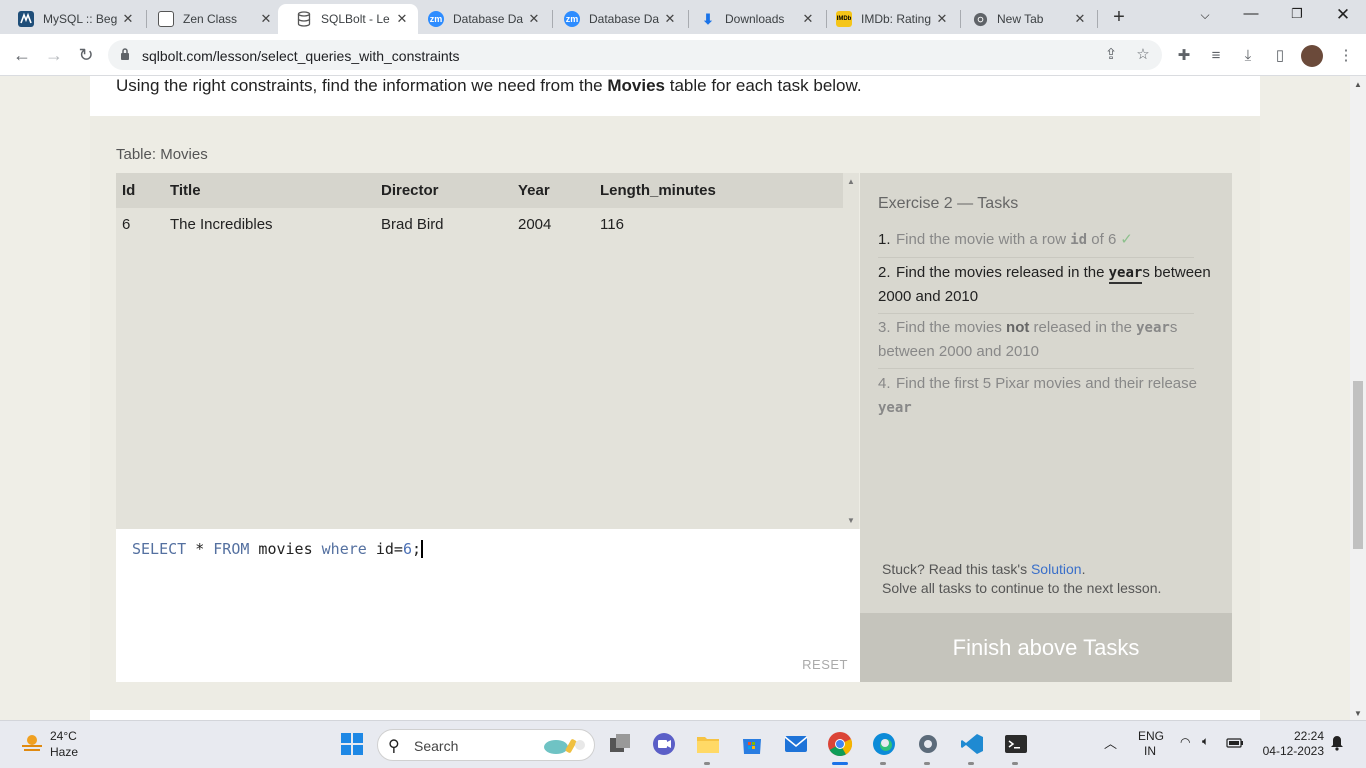  Describe the element at coordinates (72, 19) in the screenshot. I see `tab-mysql: MySQL :: Beg ✕` at that location.